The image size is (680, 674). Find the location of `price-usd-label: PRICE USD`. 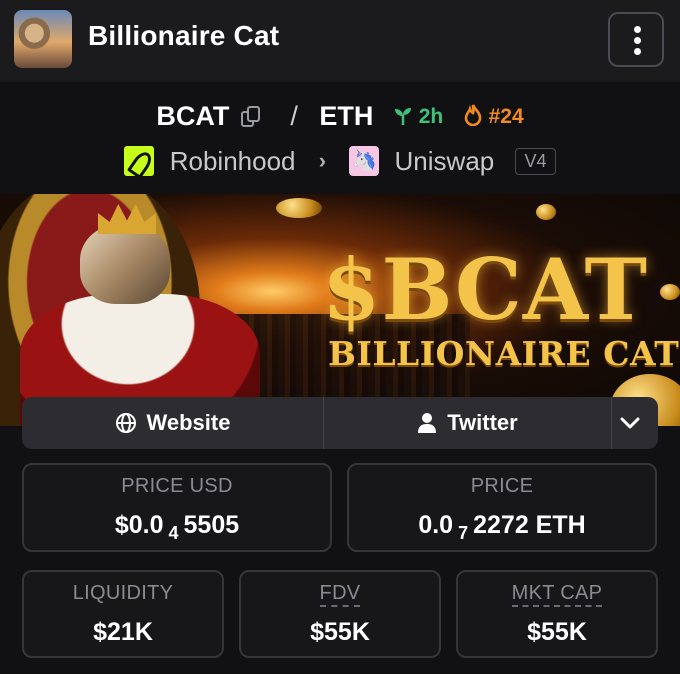

price-usd-label: PRICE USD is located at coordinates (177, 486).